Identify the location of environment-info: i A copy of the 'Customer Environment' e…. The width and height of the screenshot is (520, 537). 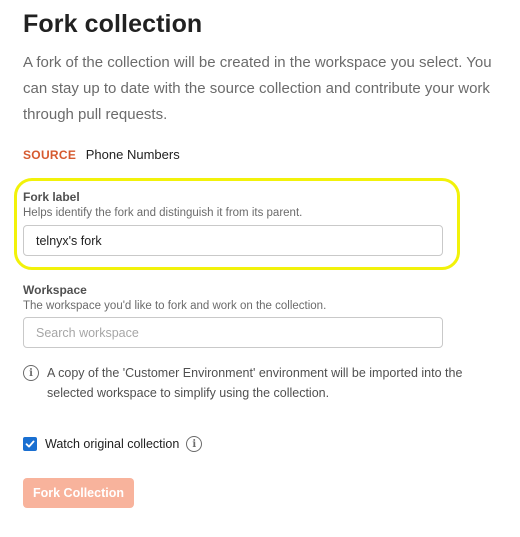
(243, 384).